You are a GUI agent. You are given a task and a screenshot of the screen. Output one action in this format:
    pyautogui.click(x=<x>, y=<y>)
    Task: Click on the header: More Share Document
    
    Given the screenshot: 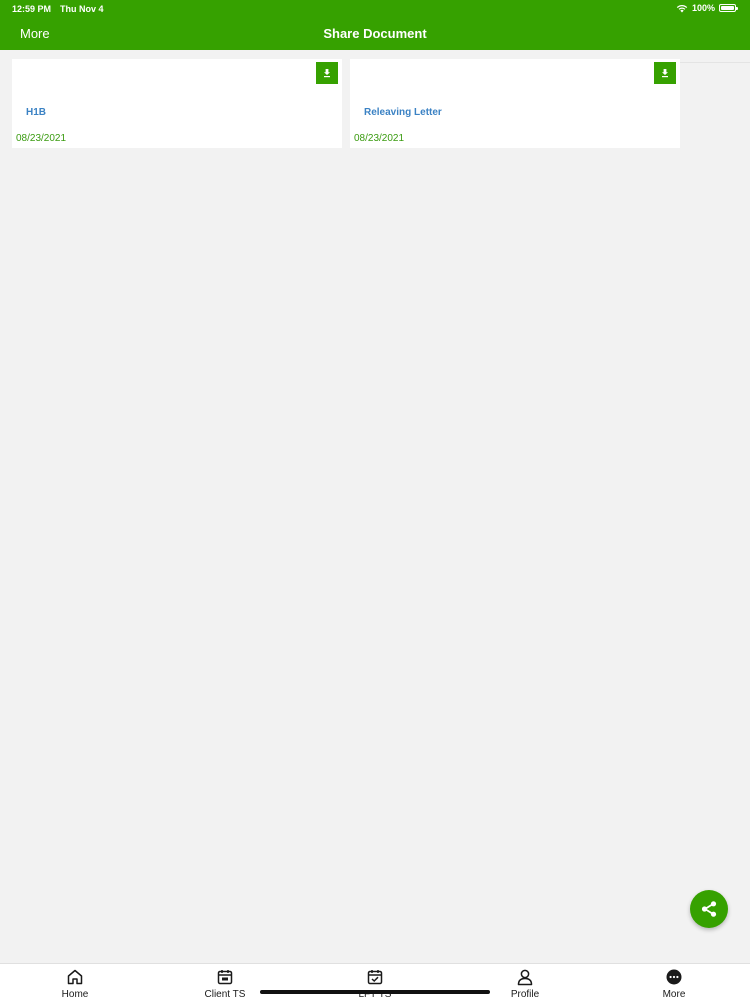 What is the action you would take?
    pyautogui.click(x=375, y=34)
    